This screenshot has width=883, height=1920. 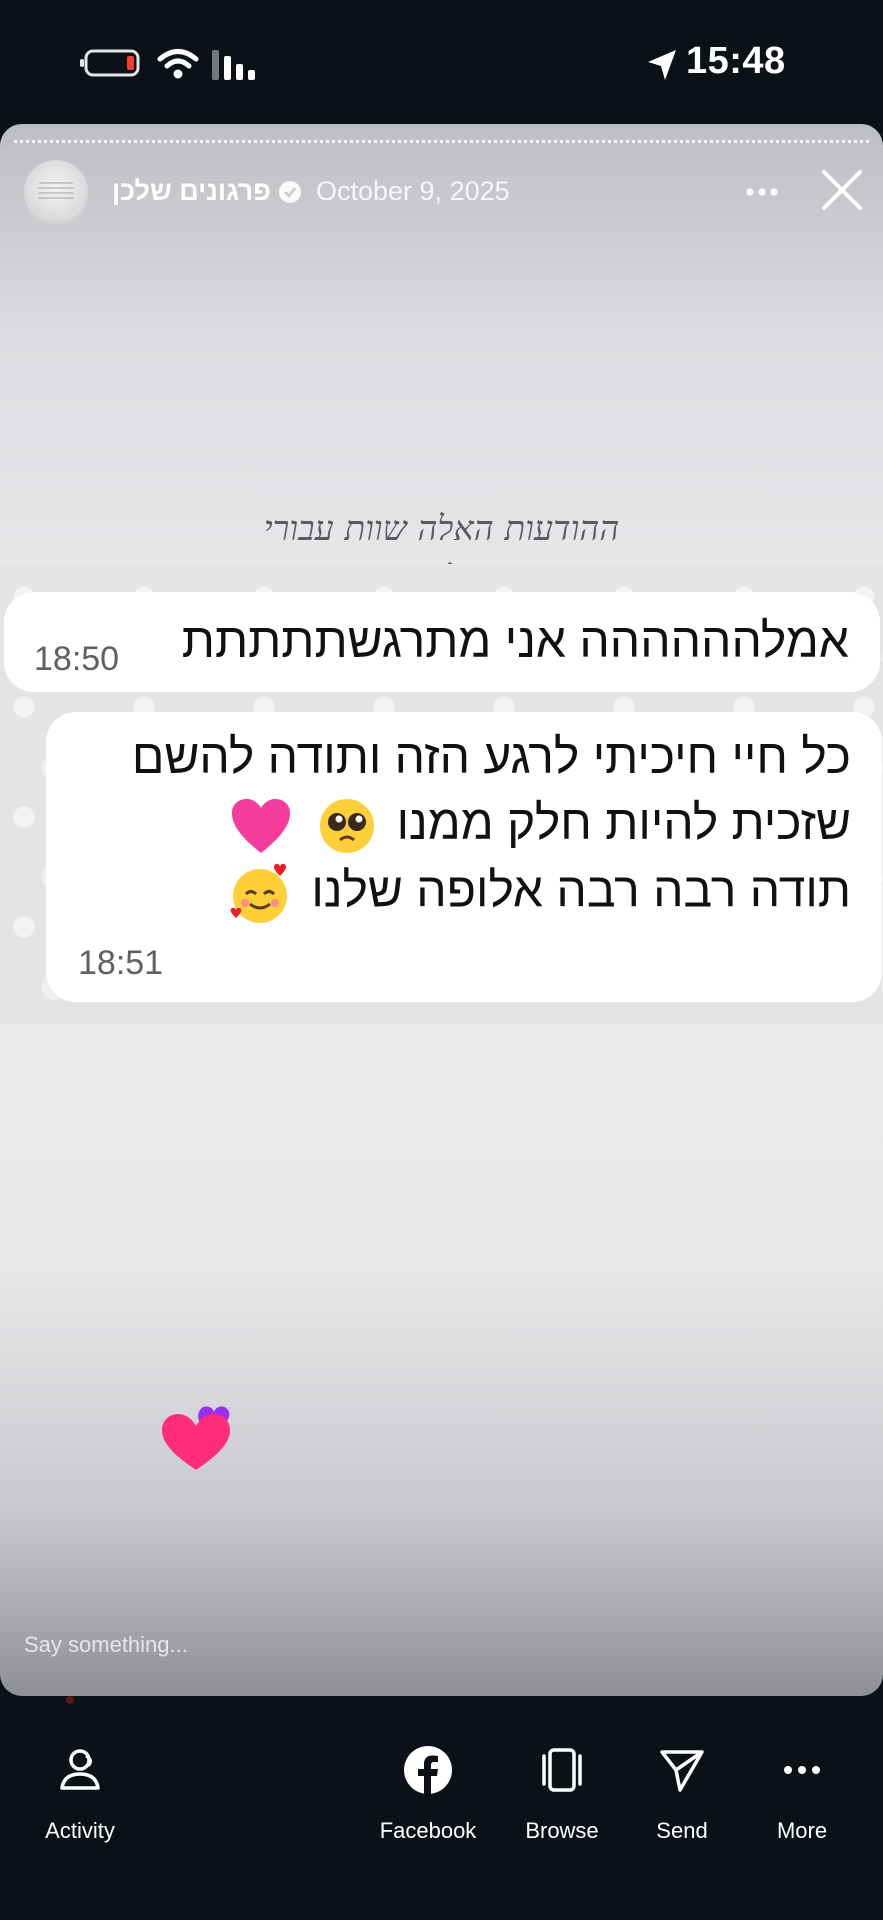 What do you see at coordinates (682, 1771) in the screenshot?
I see `send-icon` at bounding box center [682, 1771].